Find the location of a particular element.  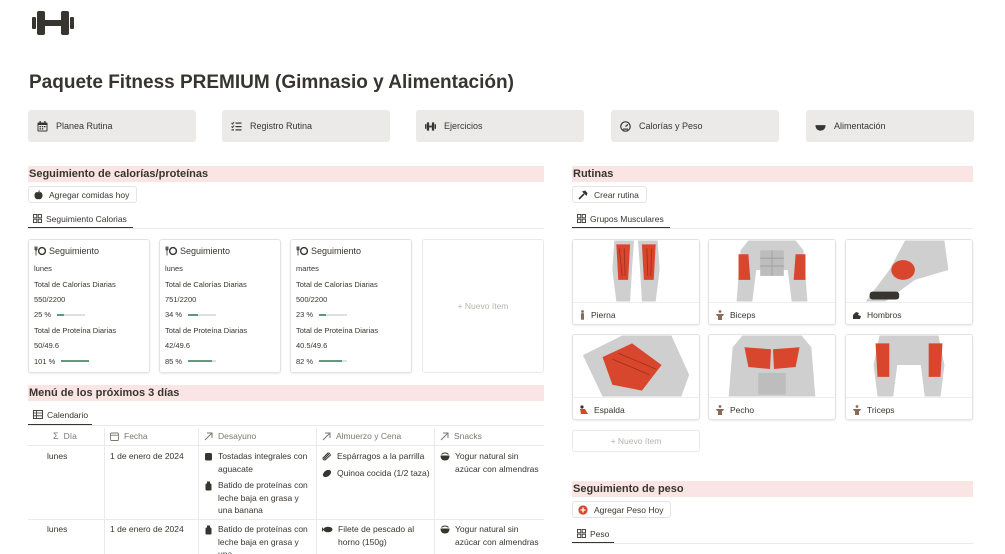

tab-label: Seguimiento Calorias is located at coordinates (86, 218).